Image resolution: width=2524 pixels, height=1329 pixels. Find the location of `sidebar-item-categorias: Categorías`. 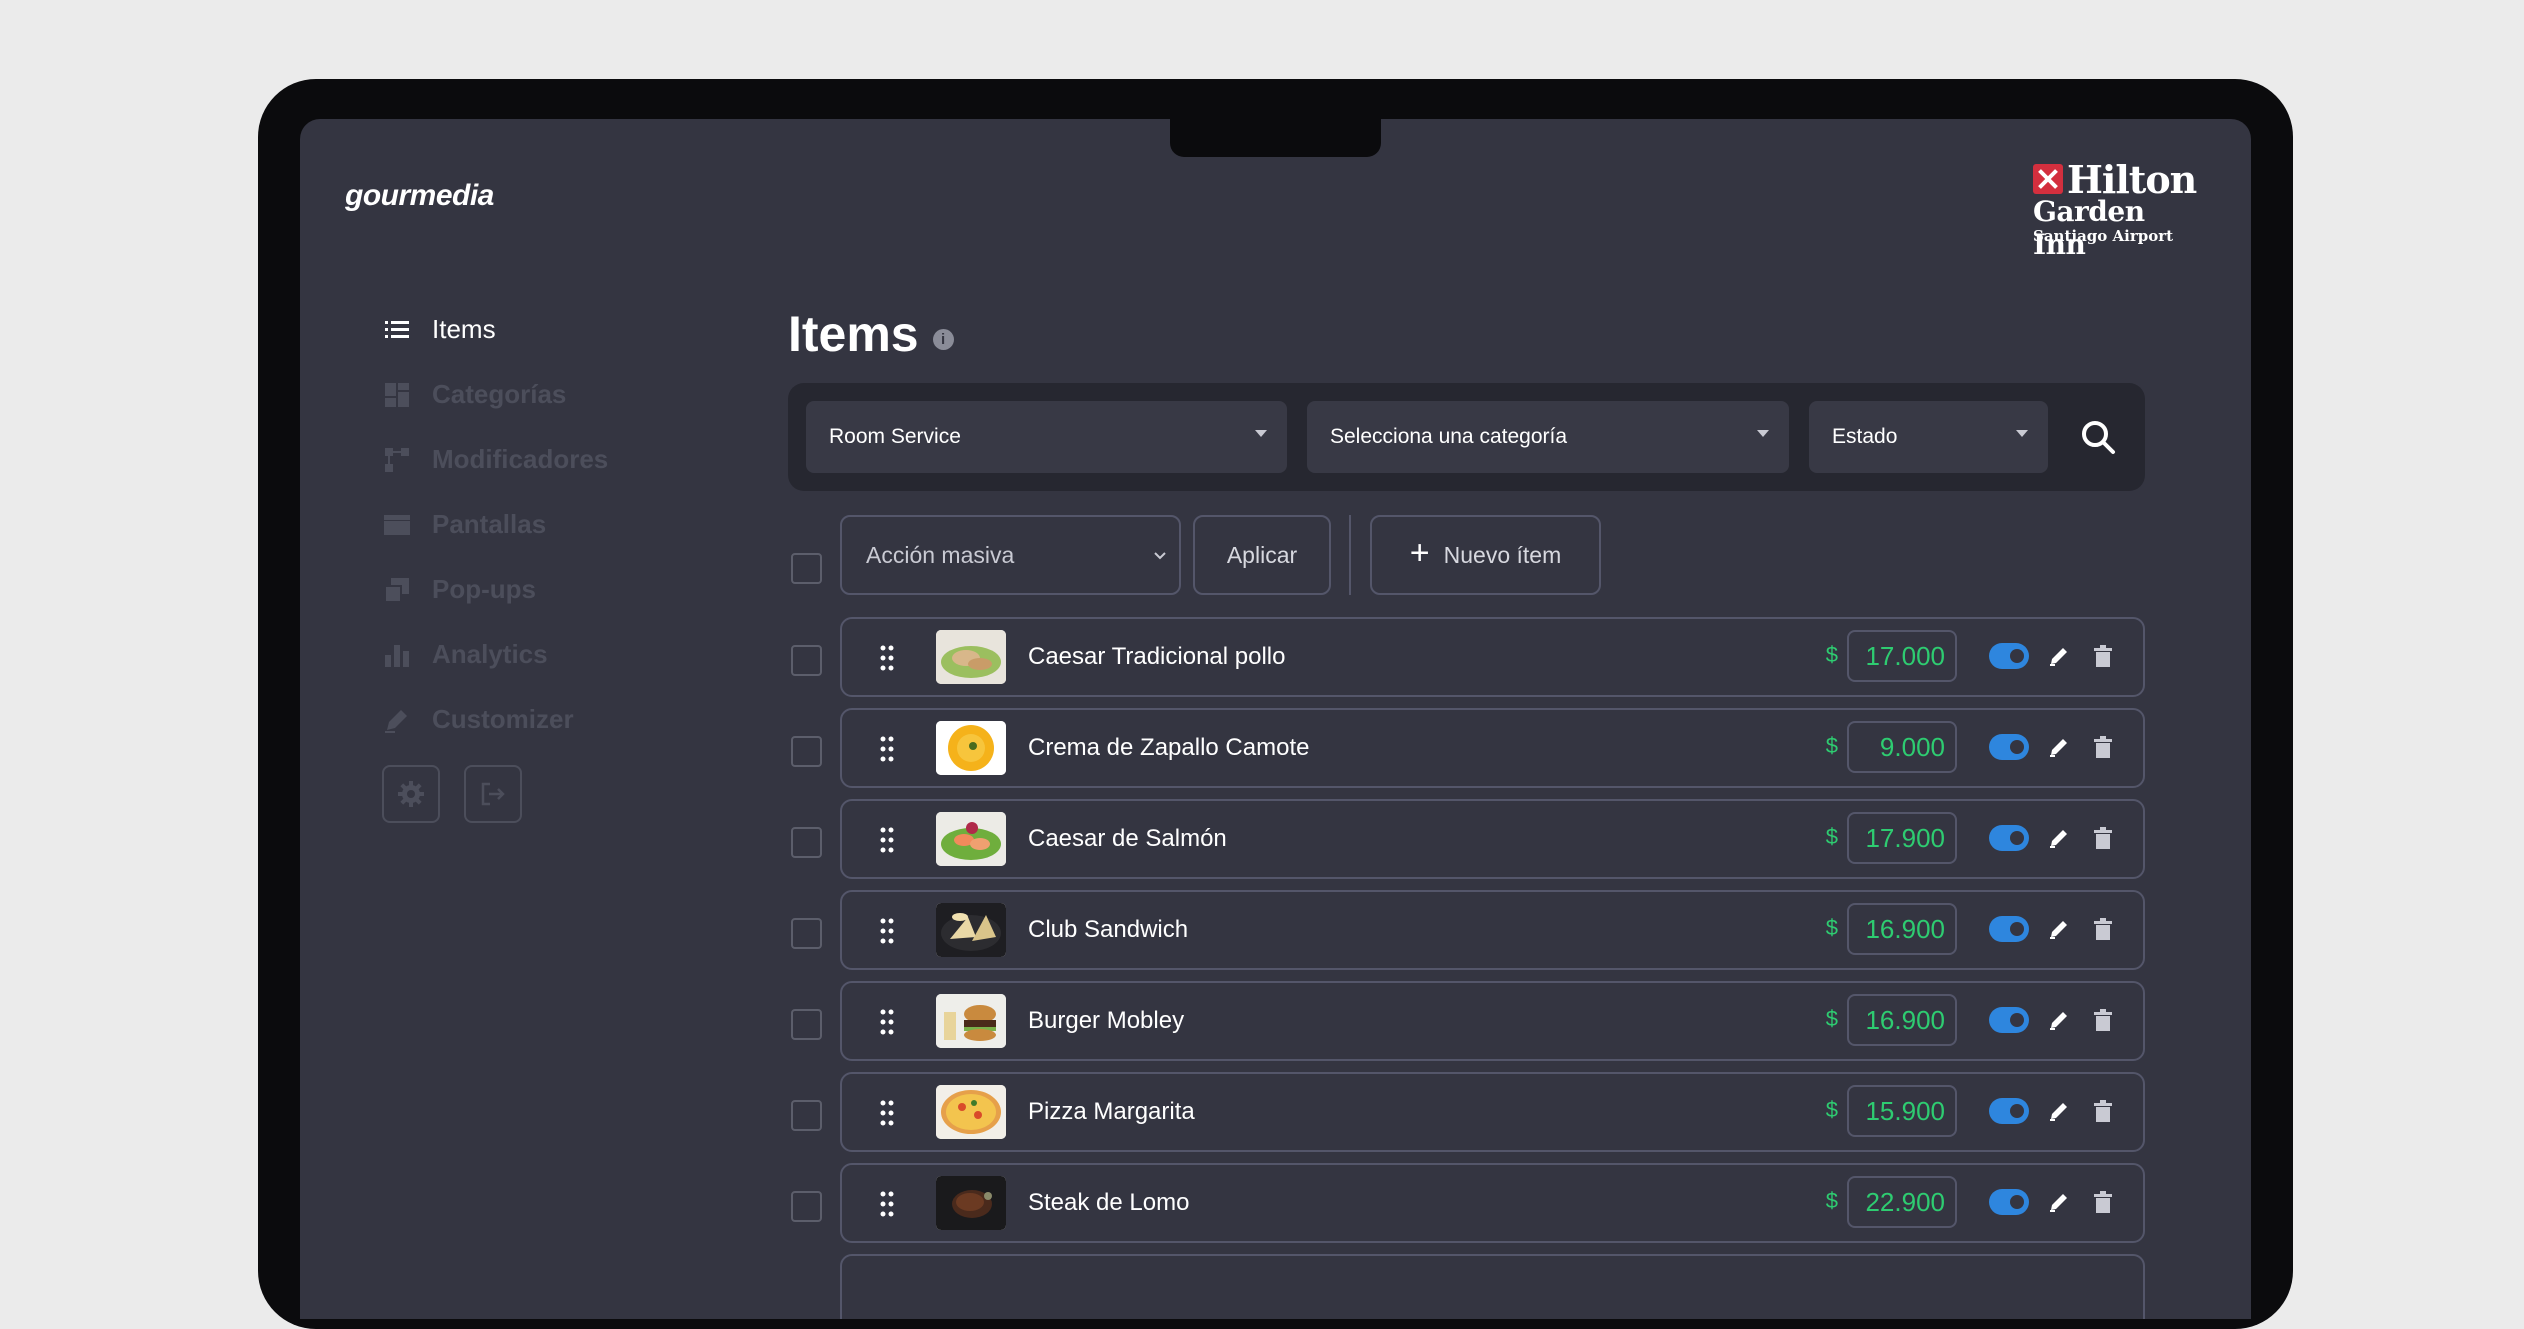

sidebar-item-categorias: Categorías is located at coordinates (532, 394).